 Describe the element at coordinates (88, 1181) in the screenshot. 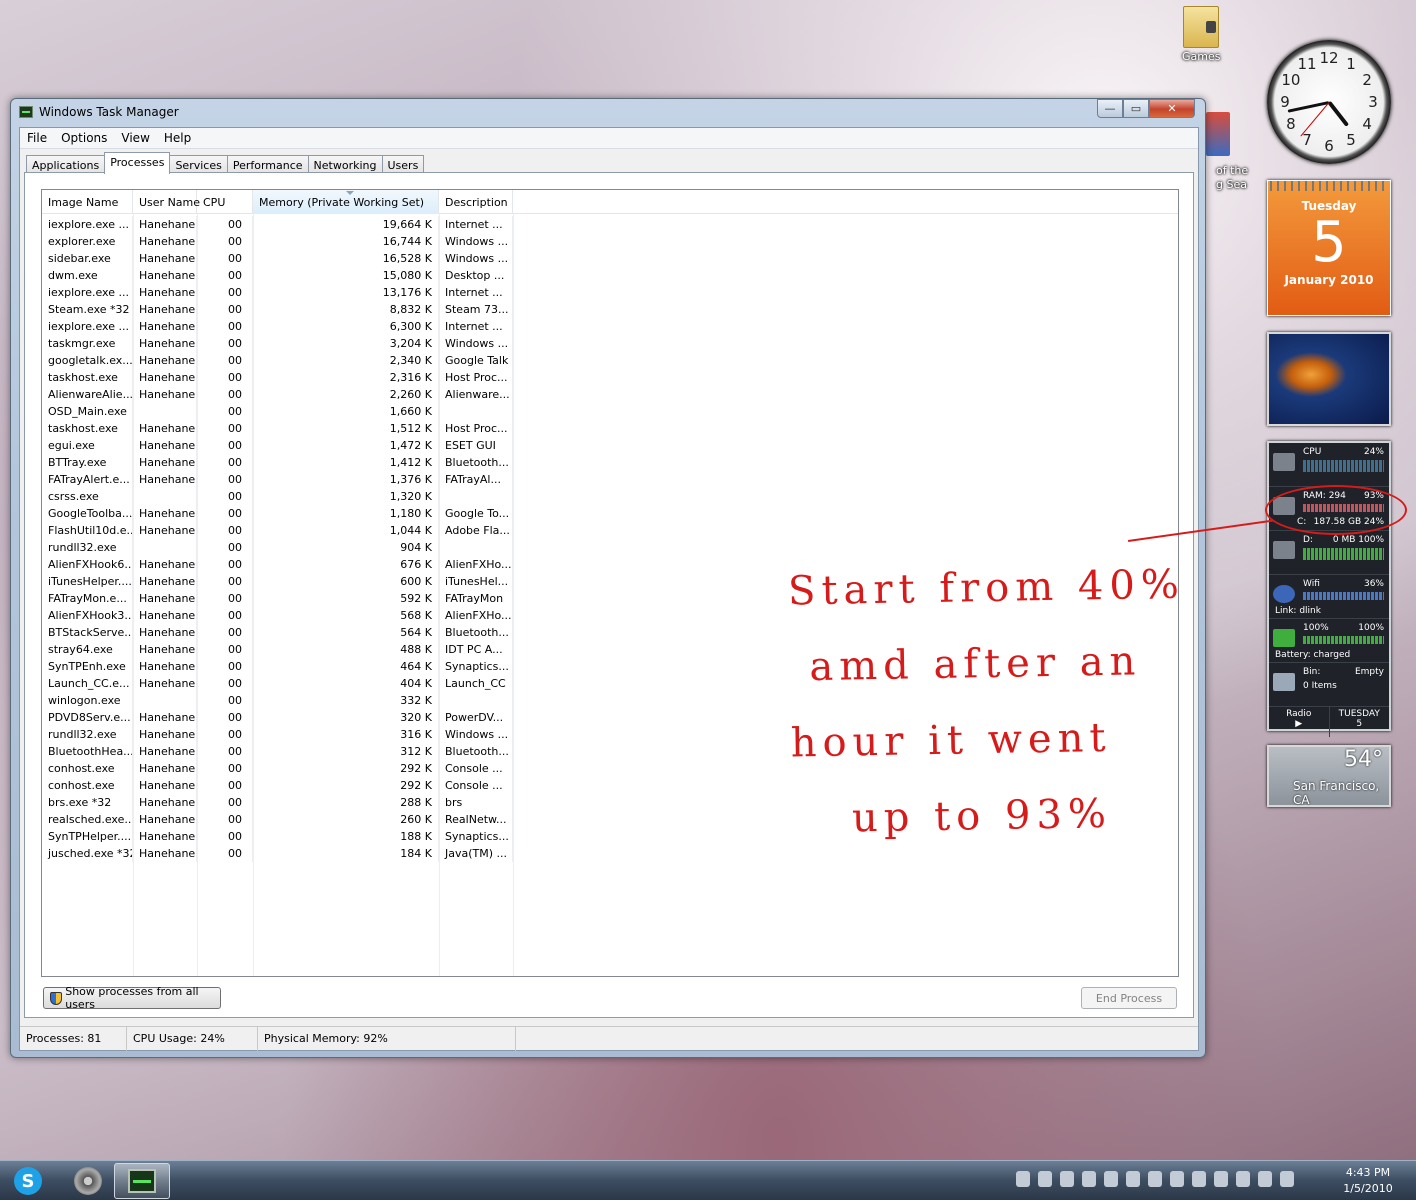

I see `taskbar-media-button` at that location.